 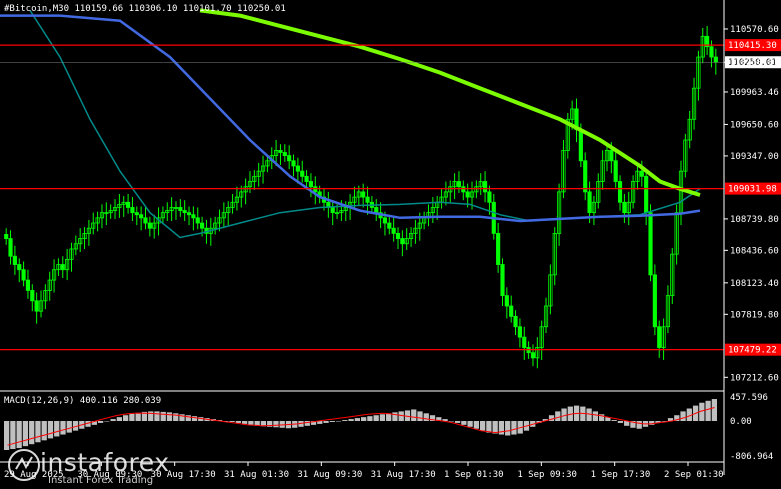 I want to click on macd-signal-line, so click(x=361, y=426).